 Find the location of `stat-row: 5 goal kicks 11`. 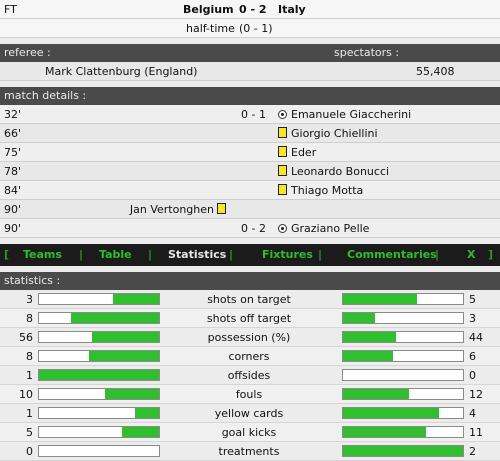

stat-row: 5 goal kicks 11 is located at coordinates (250, 432).